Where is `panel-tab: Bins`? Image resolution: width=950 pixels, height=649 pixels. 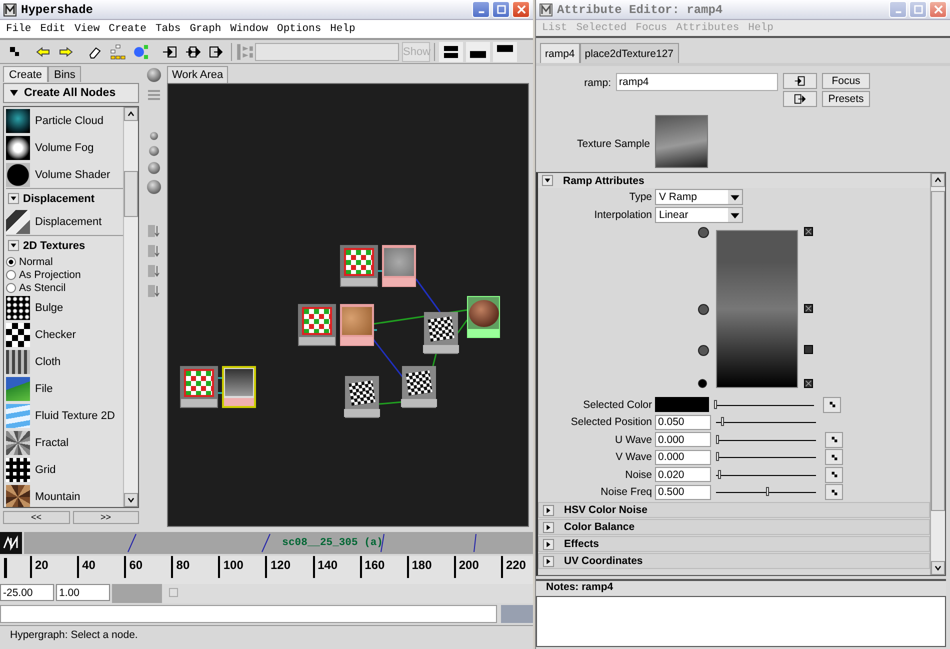 panel-tab: Bins is located at coordinates (65, 74).